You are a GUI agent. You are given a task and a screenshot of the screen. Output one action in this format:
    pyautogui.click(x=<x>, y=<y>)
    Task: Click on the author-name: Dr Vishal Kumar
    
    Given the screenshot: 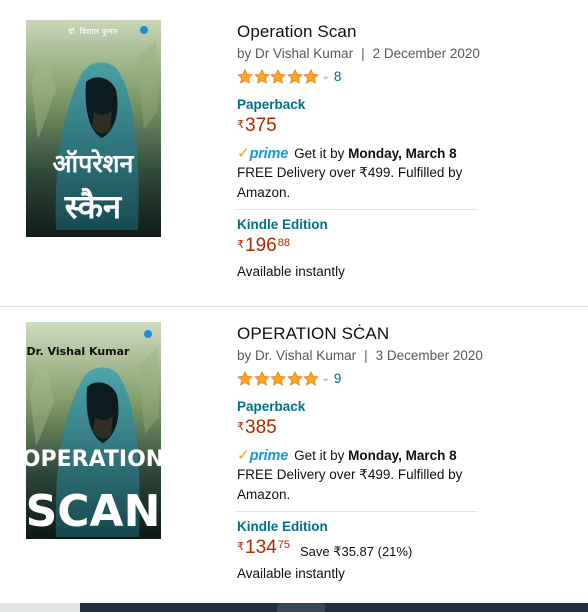 What is the action you would take?
    pyautogui.click(x=304, y=53)
    